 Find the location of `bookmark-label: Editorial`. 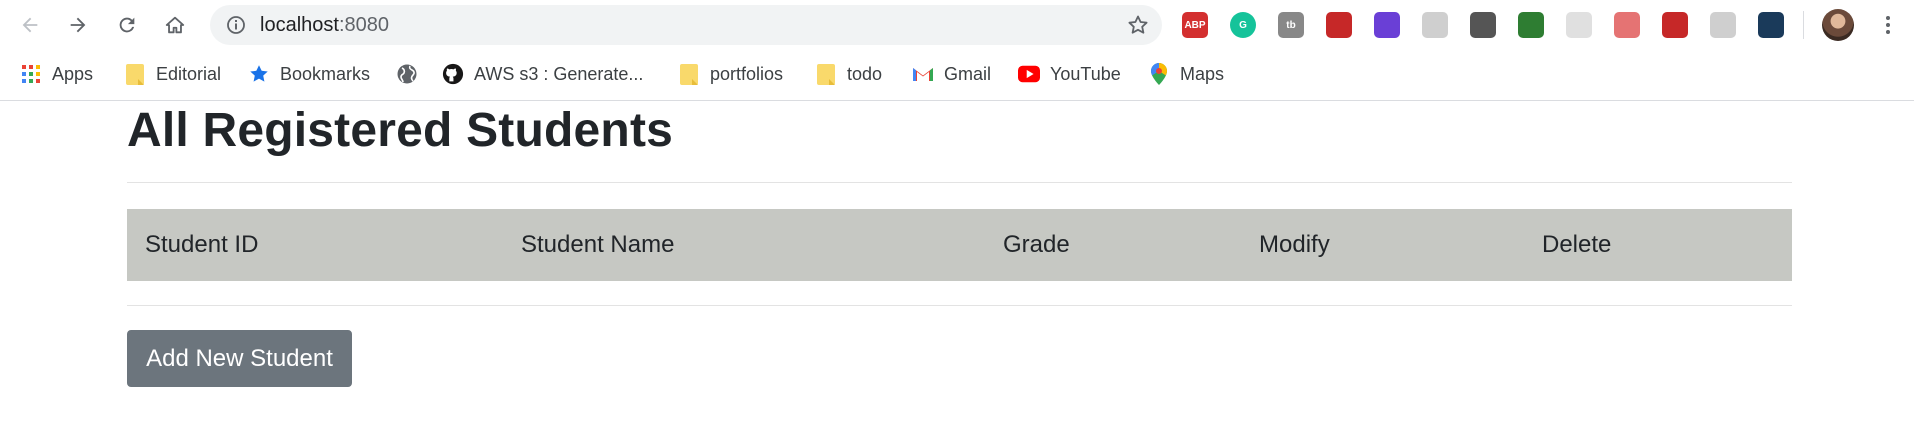

bookmark-label: Editorial is located at coordinates (189, 73).